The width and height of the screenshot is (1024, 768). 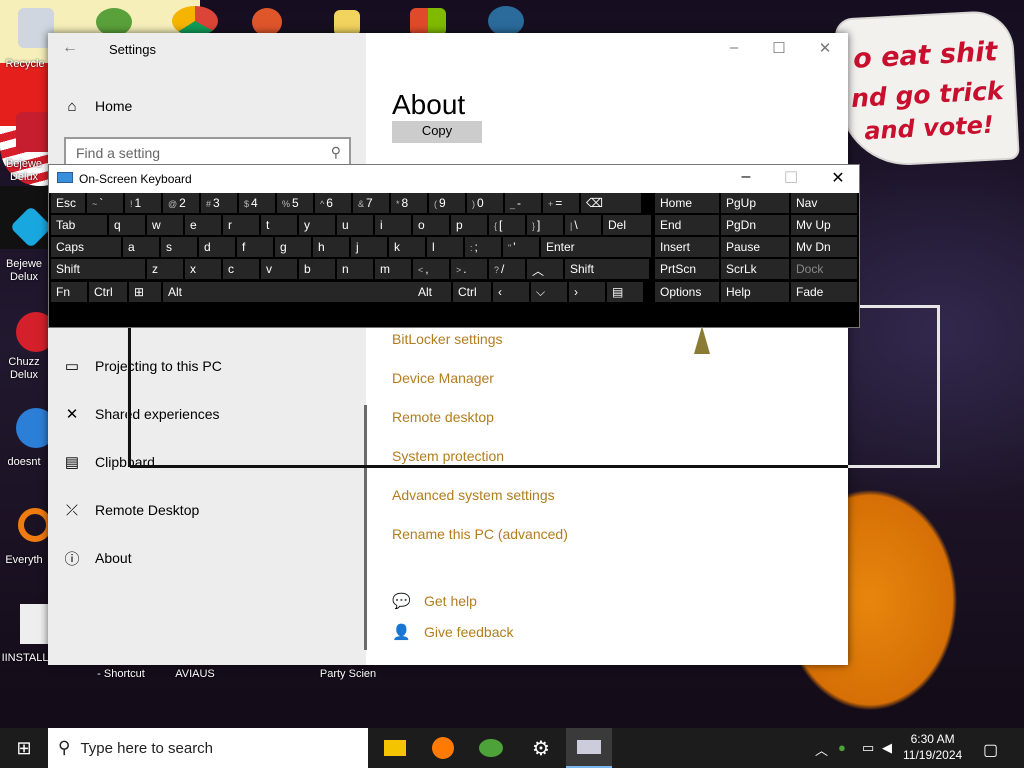 What do you see at coordinates (507, 225) in the screenshot?
I see `osk-key: {[` at bounding box center [507, 225].